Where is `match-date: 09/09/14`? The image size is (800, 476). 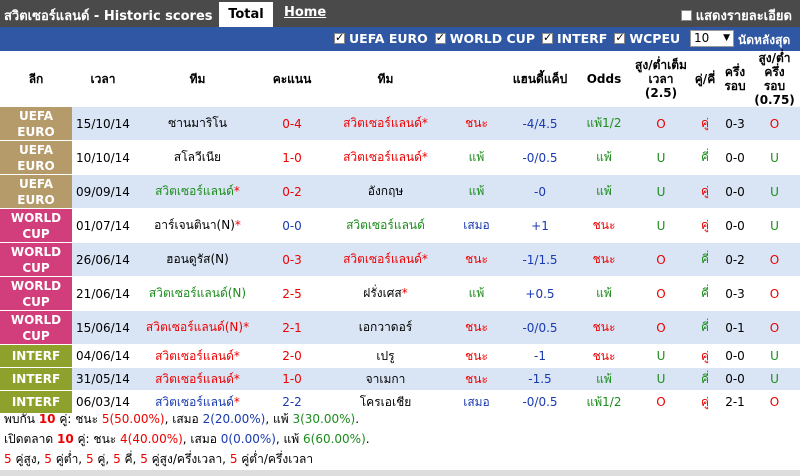
match-date: 09/09/14 is located at coordinates (103, 191).